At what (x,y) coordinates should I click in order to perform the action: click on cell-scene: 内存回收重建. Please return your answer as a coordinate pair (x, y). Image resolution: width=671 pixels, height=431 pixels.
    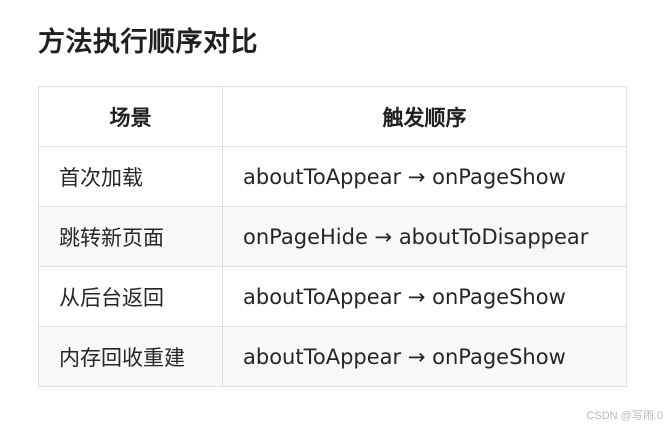
    Looking at the image, I should click on (130, 356).